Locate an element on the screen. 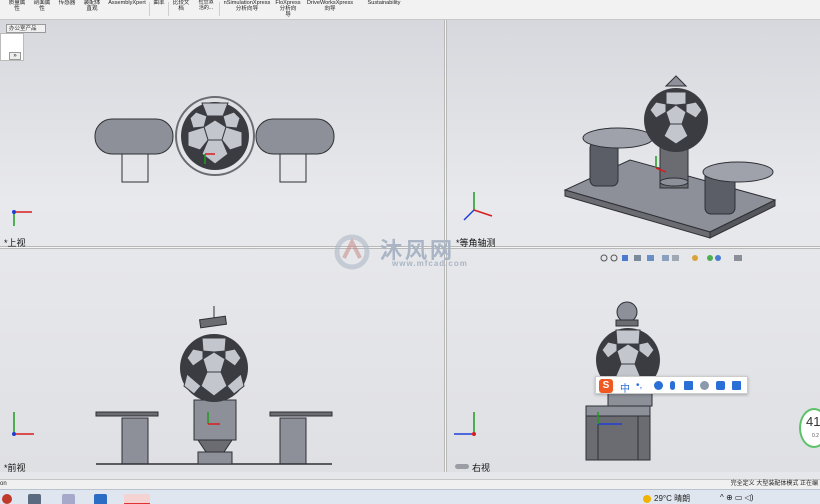 Image resolution: width=820 pixels, height=504 pixels. ribbon-driveworksxpress: DriveWorksXpress 向导 is located at coordinates (330, 6).